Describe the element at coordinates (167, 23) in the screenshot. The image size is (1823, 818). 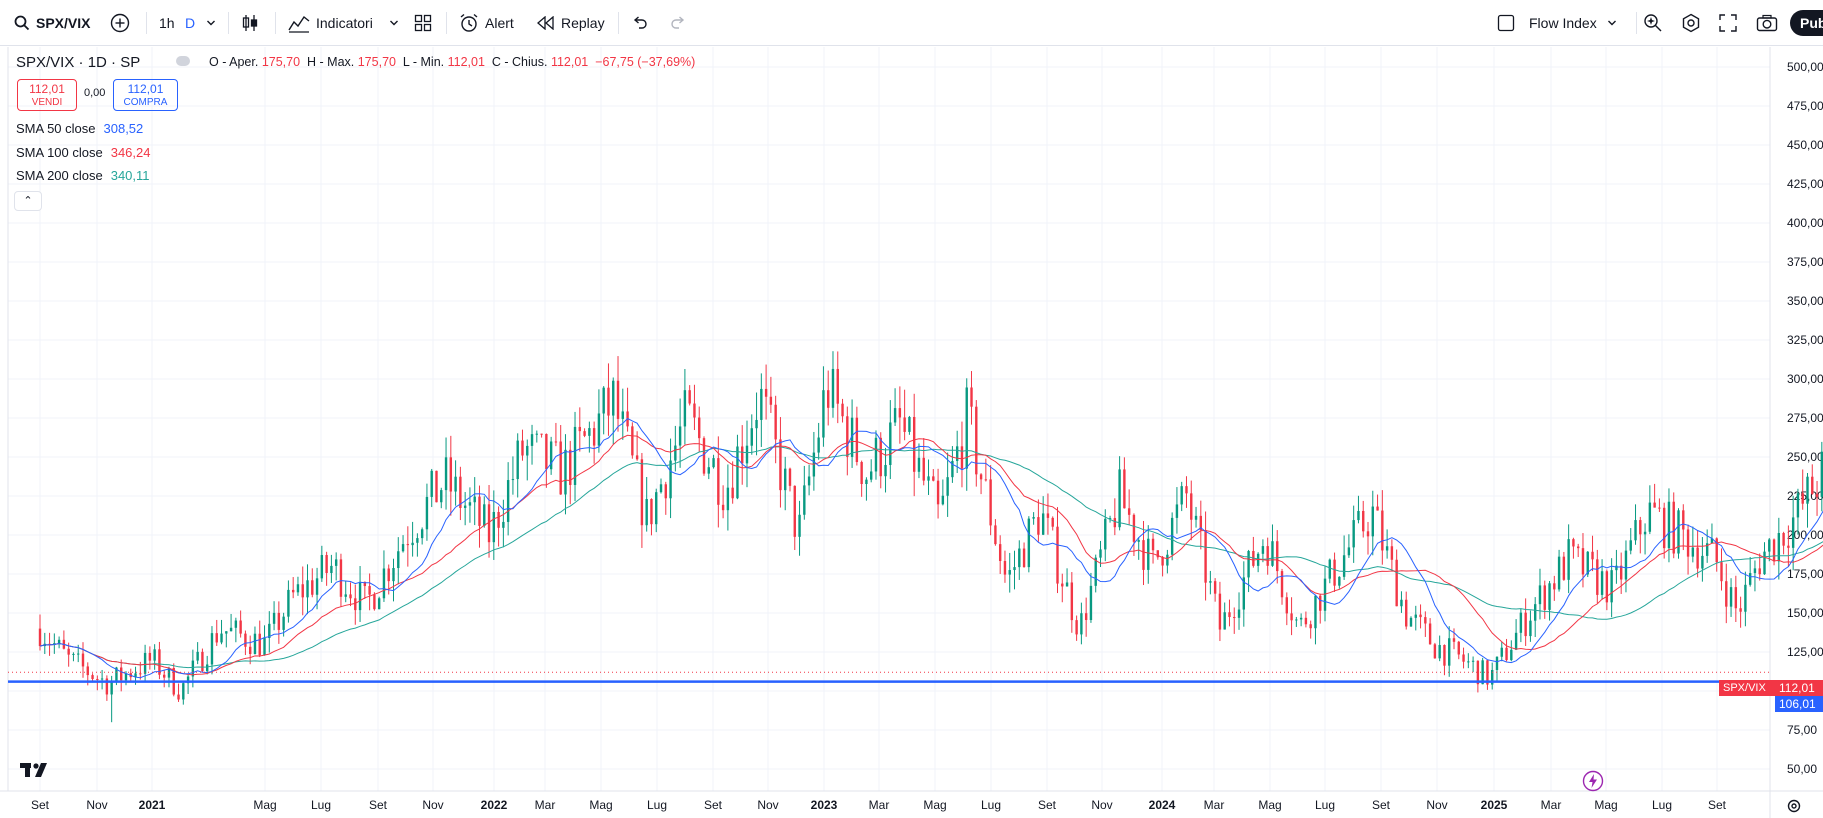
I see `interval-1h-button: 1h` at that location.